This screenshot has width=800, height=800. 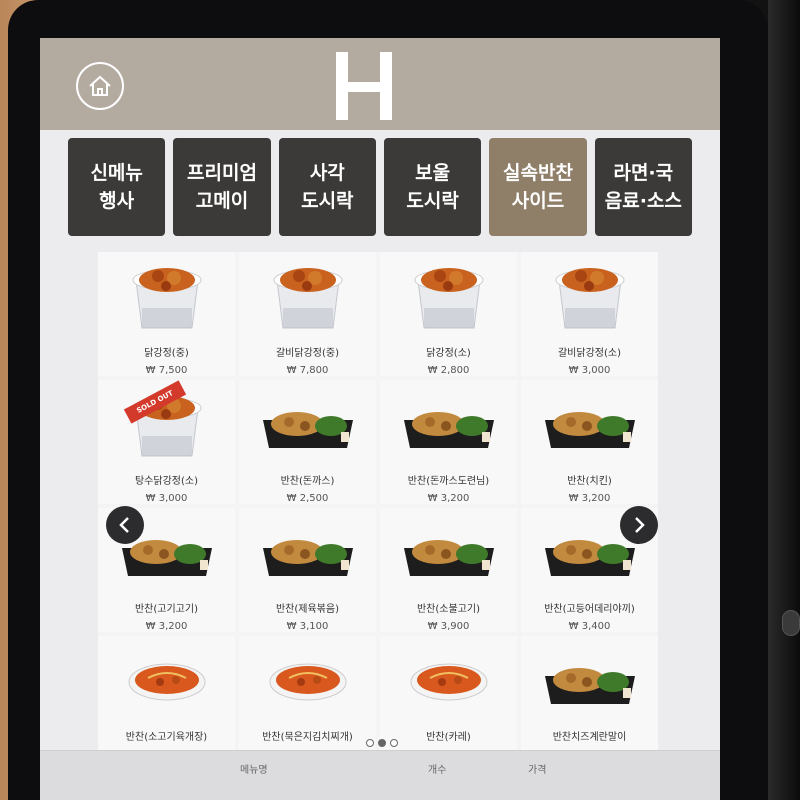 What do you see at coordinates (433, 173) in the screenshot?
I see `tab-label: 보울` at bounding box center [433, 173].